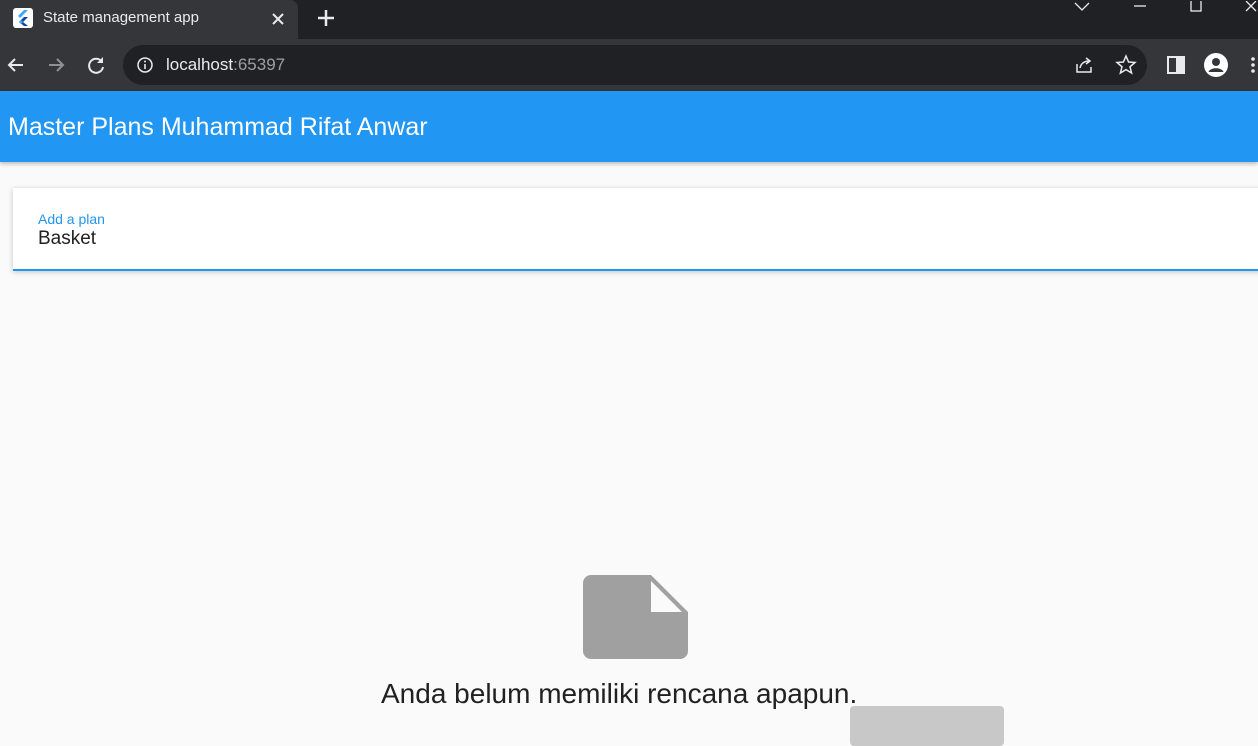 This screenshot has height=746, width=1258. What do you see at coordinates (67, 239) in the screenshot?
I see `add-plan-input: Basket` at bounding box center [67, 239].